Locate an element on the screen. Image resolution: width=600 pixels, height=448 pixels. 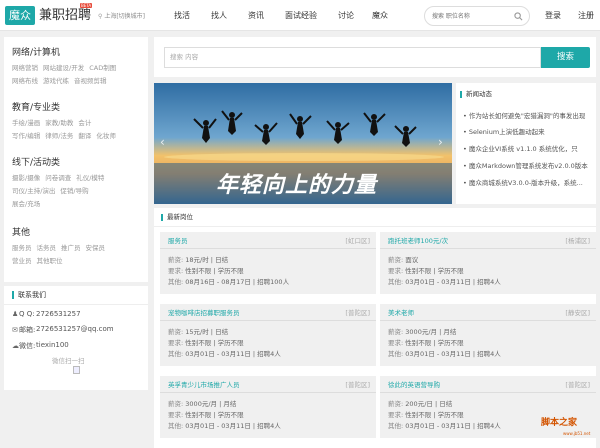
news-item: • Selenium上演低趣动起来 is located at coordinates (529, 131).